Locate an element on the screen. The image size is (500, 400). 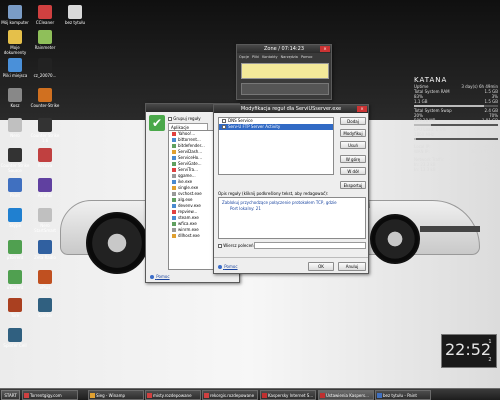
desktop-icon: Counter Strike 1.6 is located at coordinates (45, 130).